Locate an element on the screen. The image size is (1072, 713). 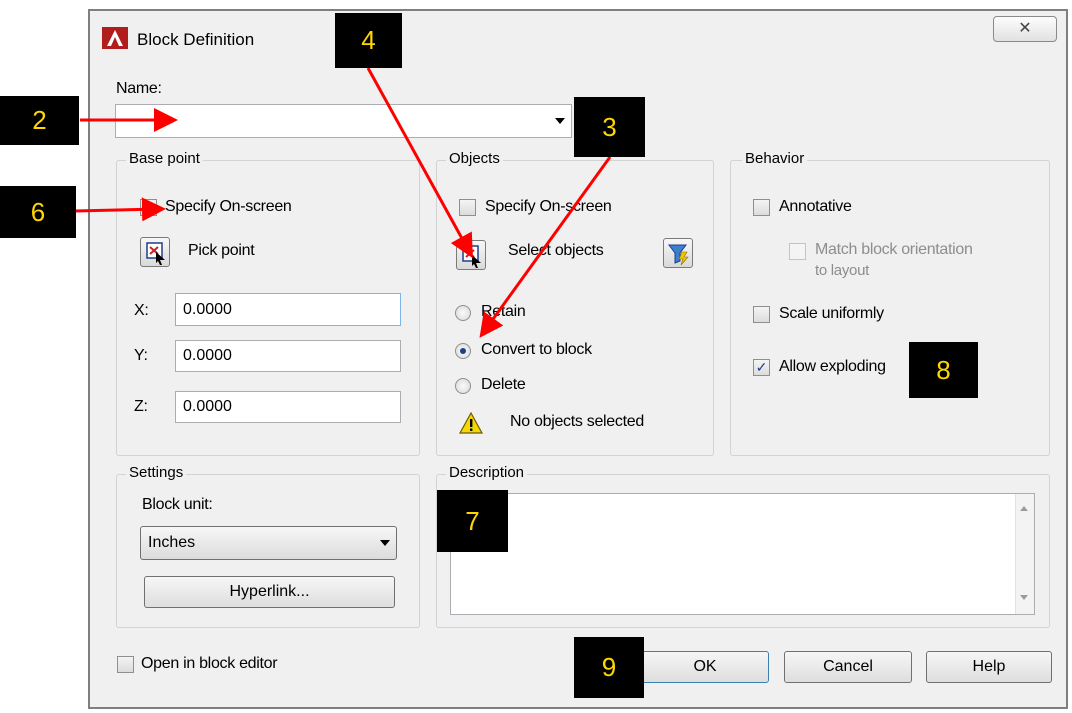
callout-2: 2 is located at coordinates (39, 120).